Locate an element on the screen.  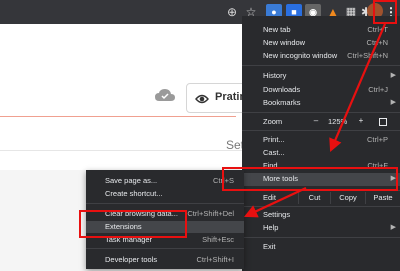
annotation-box-menu-button is located at coordinates (385, 12).